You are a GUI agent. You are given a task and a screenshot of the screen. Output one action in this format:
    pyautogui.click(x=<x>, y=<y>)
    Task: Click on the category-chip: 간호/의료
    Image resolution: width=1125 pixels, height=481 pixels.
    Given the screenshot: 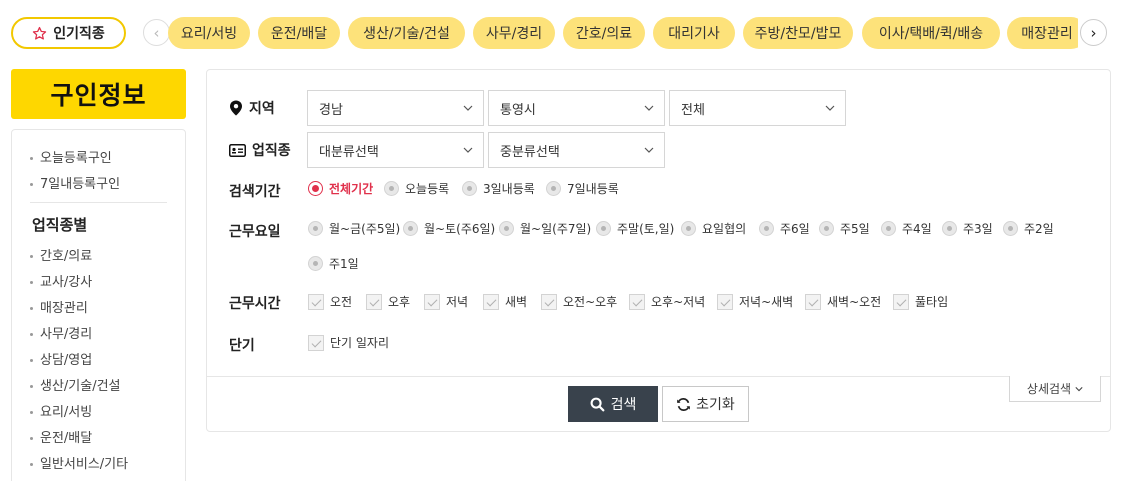 What is the action you would take?
    pyautogui.click(x=604, y=33)
    